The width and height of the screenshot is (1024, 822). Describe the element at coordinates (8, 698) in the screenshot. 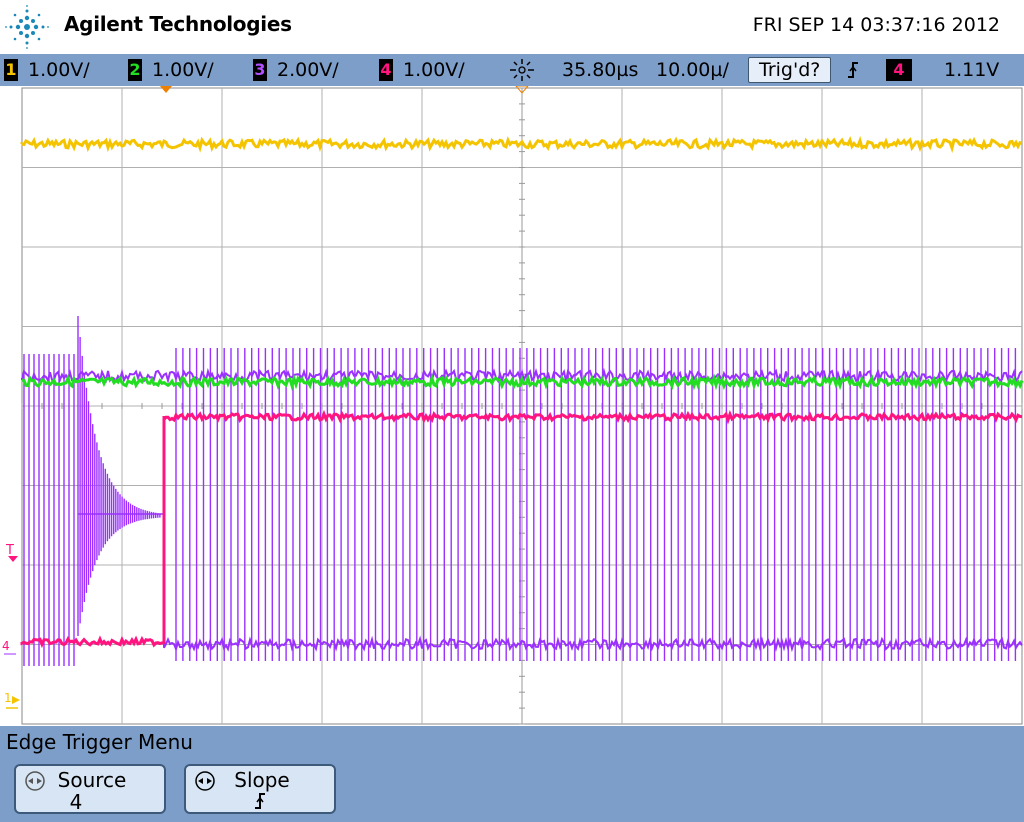

I see `channel-1-ground-marker: 1` at that location.